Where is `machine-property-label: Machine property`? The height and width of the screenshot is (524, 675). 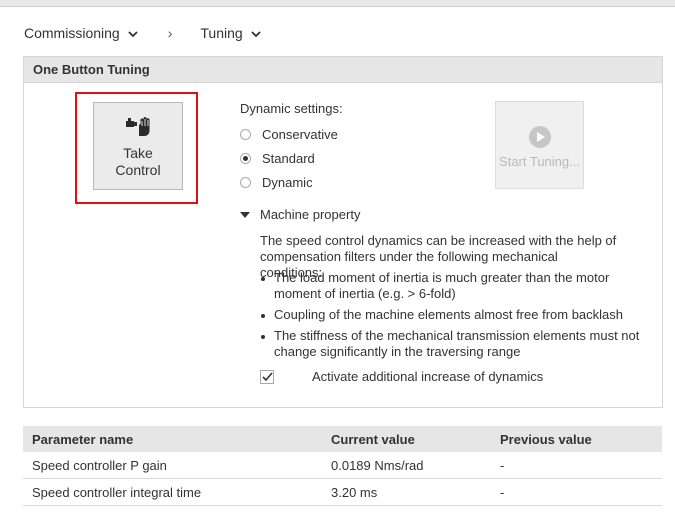 machine-property-label: Machine property is located at coordinates (310, 214).